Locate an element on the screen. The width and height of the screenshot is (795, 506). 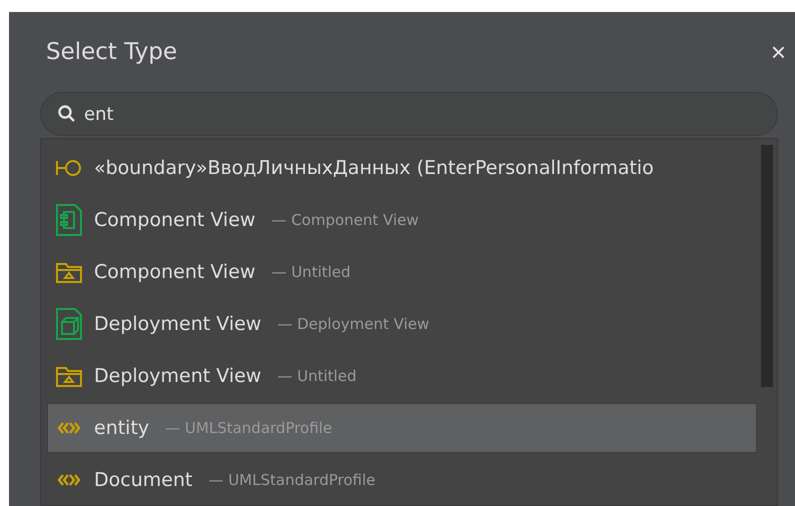
result-item: Component View — Component View is located at coordinates (402, 220).